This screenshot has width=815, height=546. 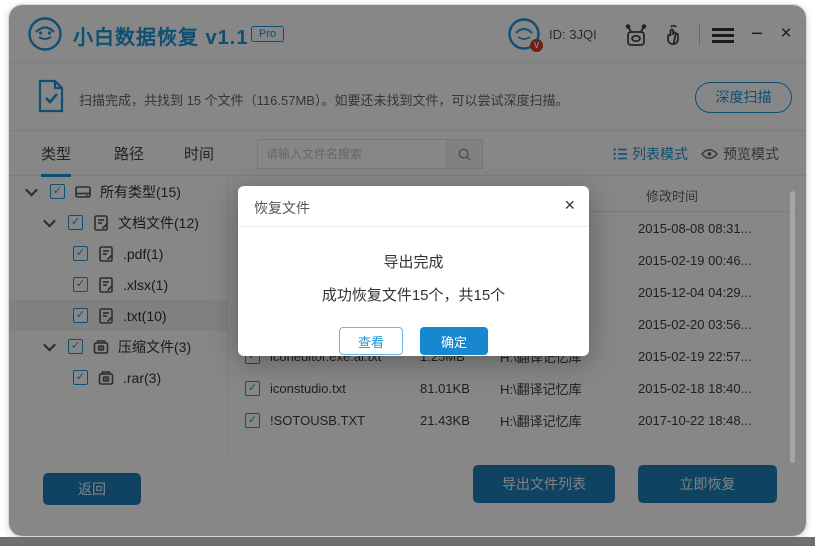 I want to click on view-button: 查看, so click(x=371, y=341).